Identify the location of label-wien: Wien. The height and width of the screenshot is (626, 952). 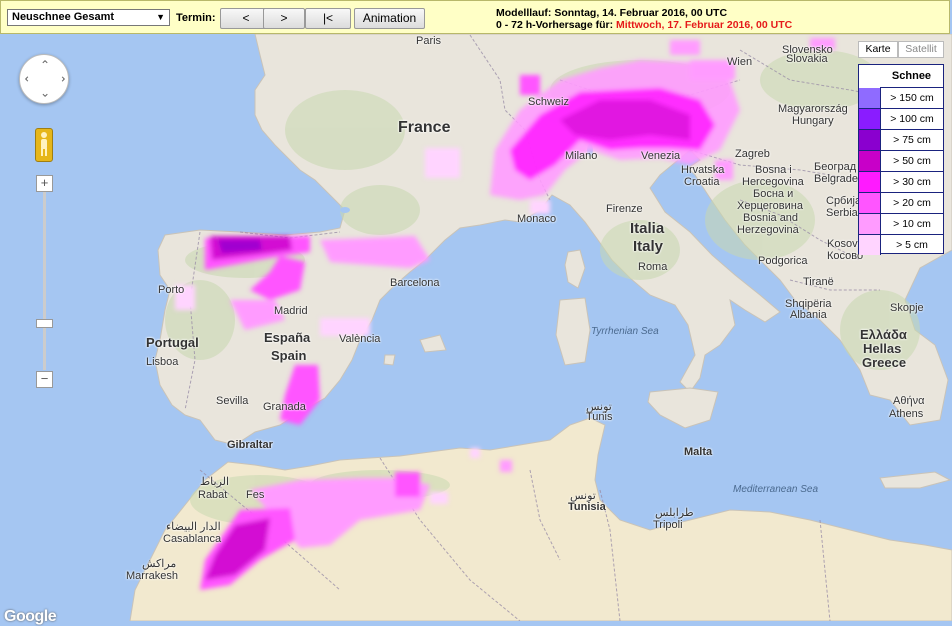
(740, 62).